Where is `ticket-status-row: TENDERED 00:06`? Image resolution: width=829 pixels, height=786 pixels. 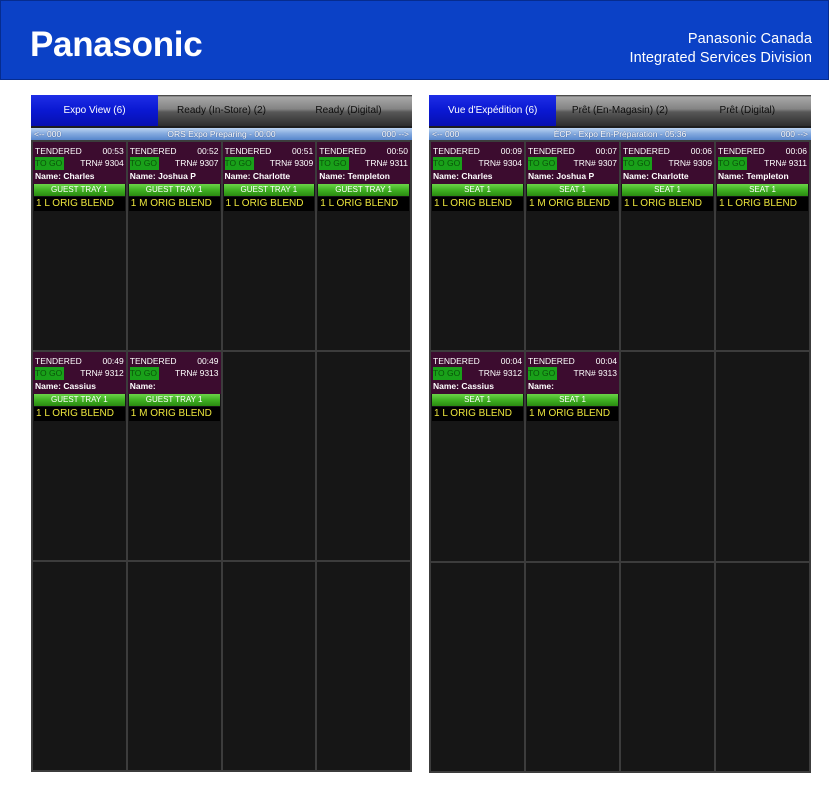 ticket-status-row: TENDERED 00:06 is located at coordinates (762, 151).